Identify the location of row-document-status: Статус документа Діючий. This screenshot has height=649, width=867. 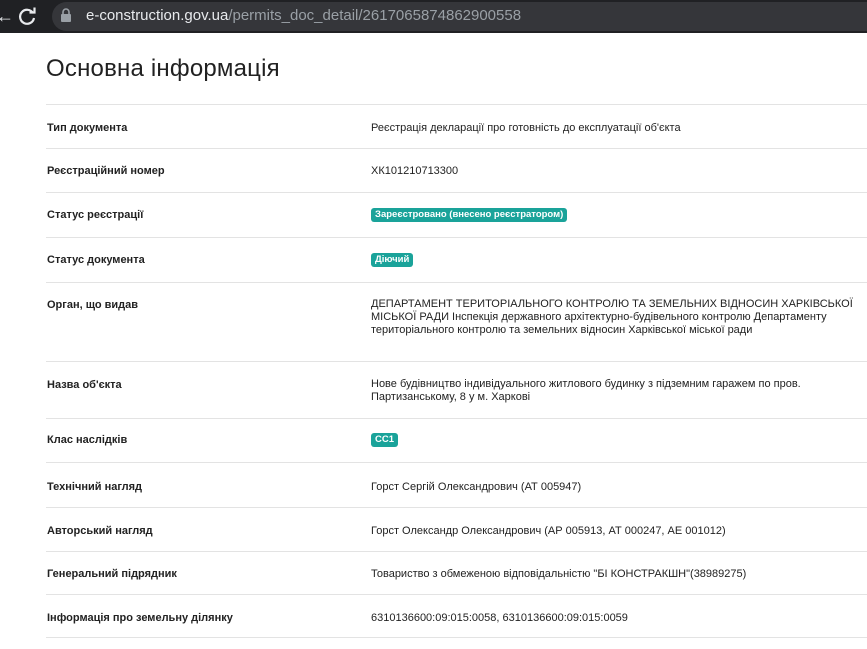
(456, 259).